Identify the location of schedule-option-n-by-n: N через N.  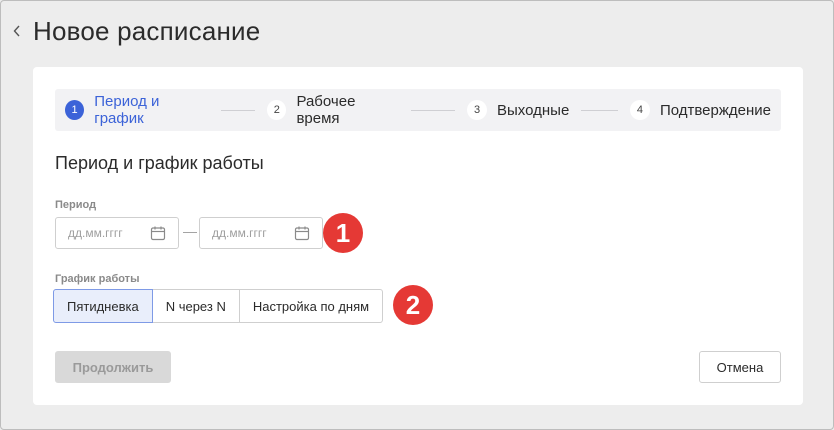
(195, 306).